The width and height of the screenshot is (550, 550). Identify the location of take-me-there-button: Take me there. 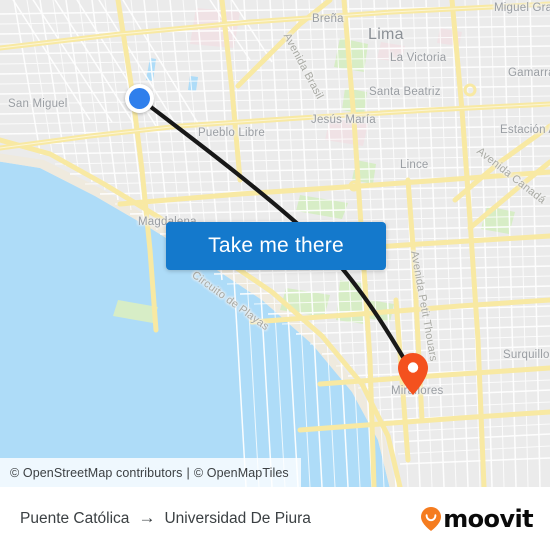
(276, 246).